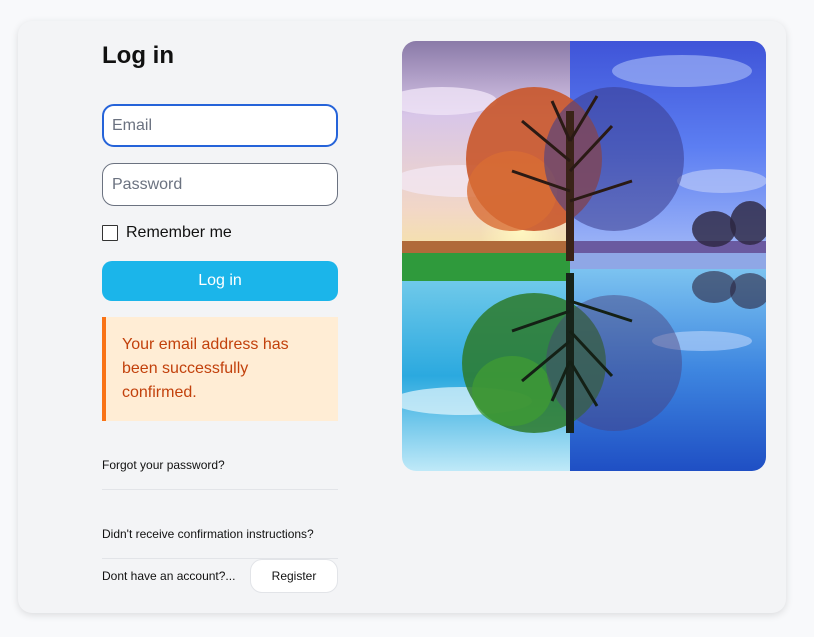 The height and width of the screenshot is (637, 814). I want to click on divider, so click(220, 489).